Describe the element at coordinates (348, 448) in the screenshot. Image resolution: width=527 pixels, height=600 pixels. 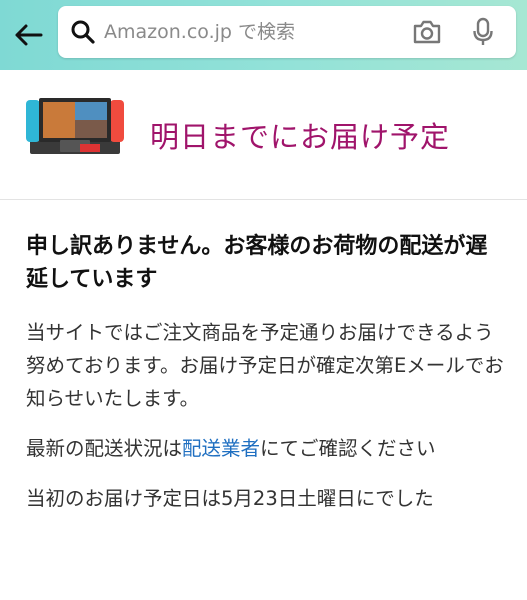
I see `carrier-text-after: にてご確認ください` at that location.